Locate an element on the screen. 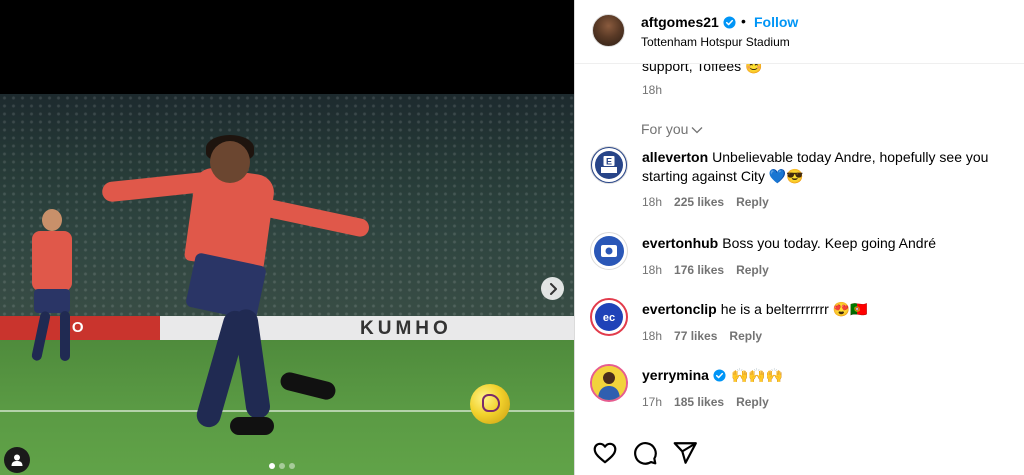 This screenshot has width=1024, height=475. author-avatar is located at coordinates (608, 30).